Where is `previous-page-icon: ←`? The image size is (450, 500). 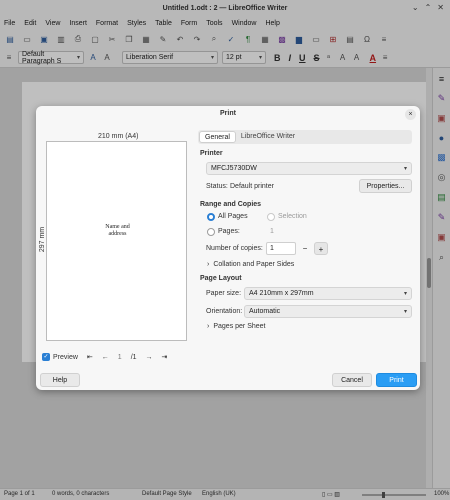
previous-page-icon: ← is located at coordinates (105, 357).